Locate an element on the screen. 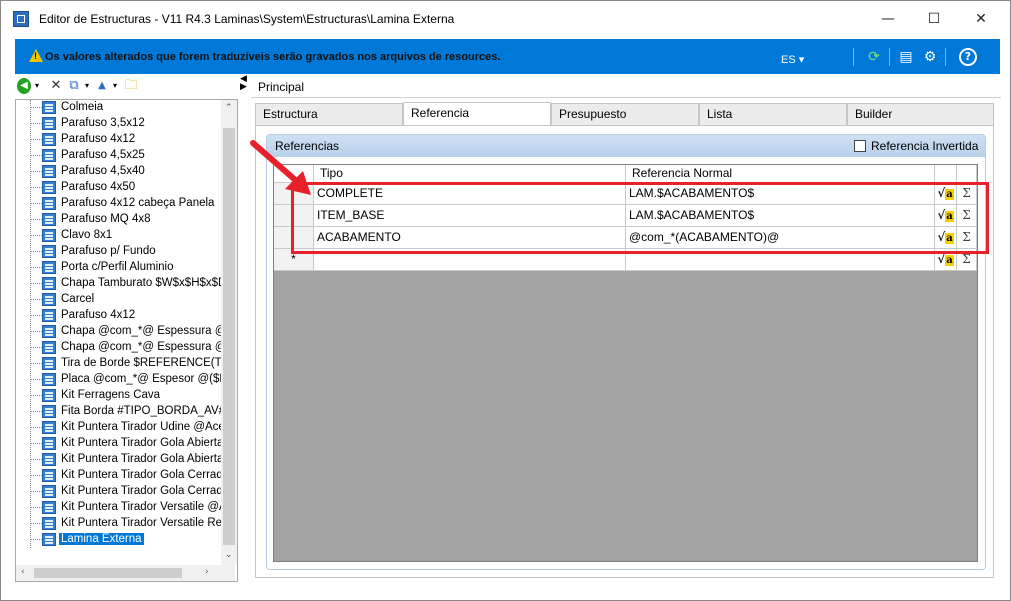 The image size is (1011, 601). tree-item-label: Clavo 8x1 is located at coordinates (87, 235).